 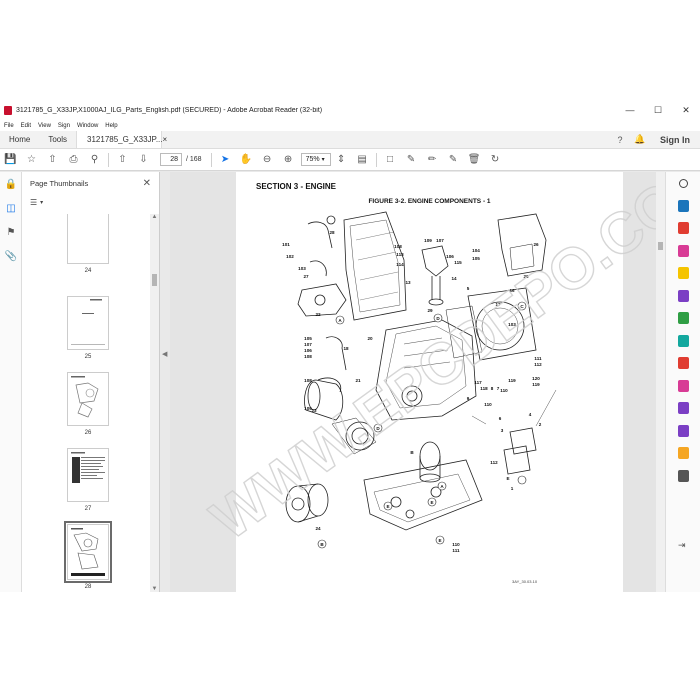 I want to click on draw-icon: ✏, so click(x=432, y=160).